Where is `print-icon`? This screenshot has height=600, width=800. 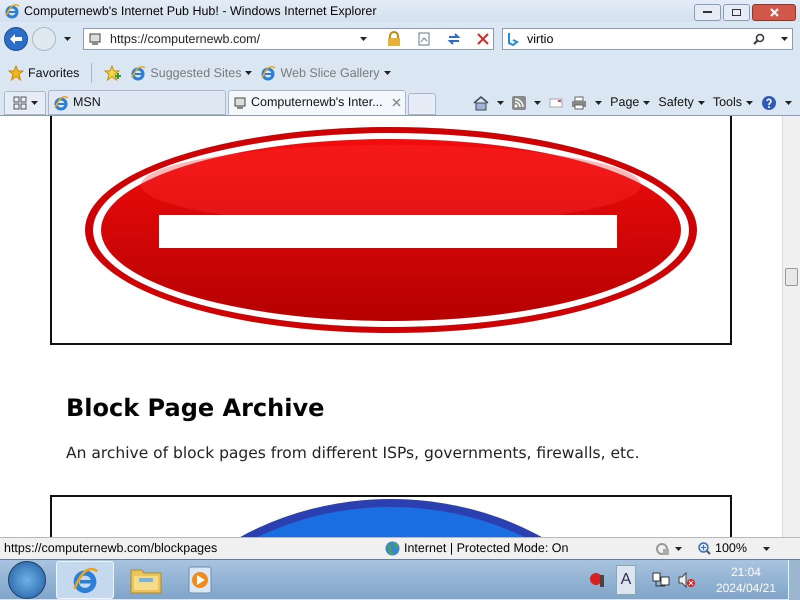 print-icon is located at coordinates (579, 103).